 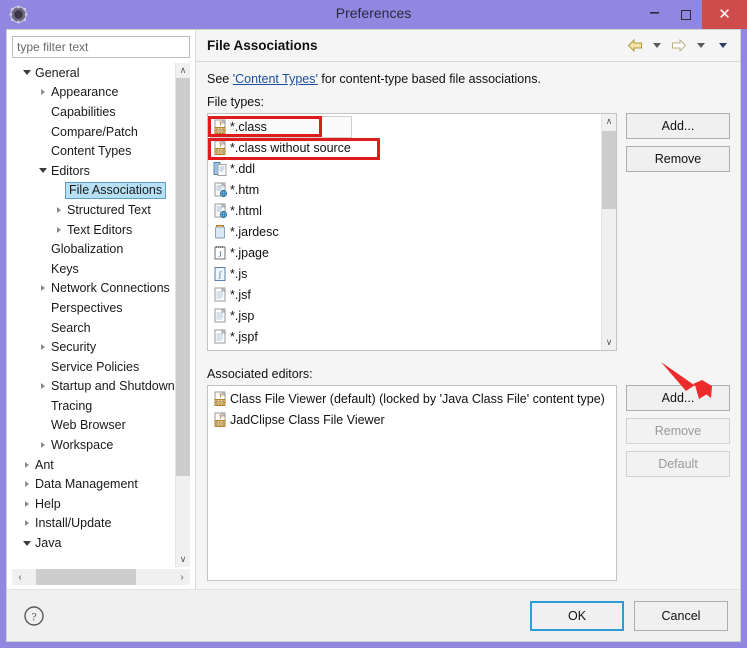 I want to click on associated-editor-label: JadClipse Class File Viewer, so click(x=307, y=419).